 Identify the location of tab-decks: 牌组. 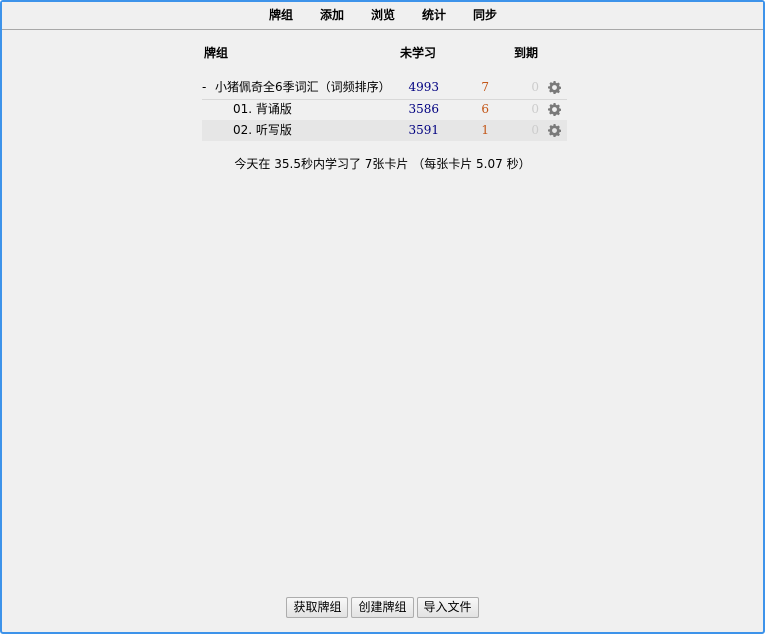
(281, 15).